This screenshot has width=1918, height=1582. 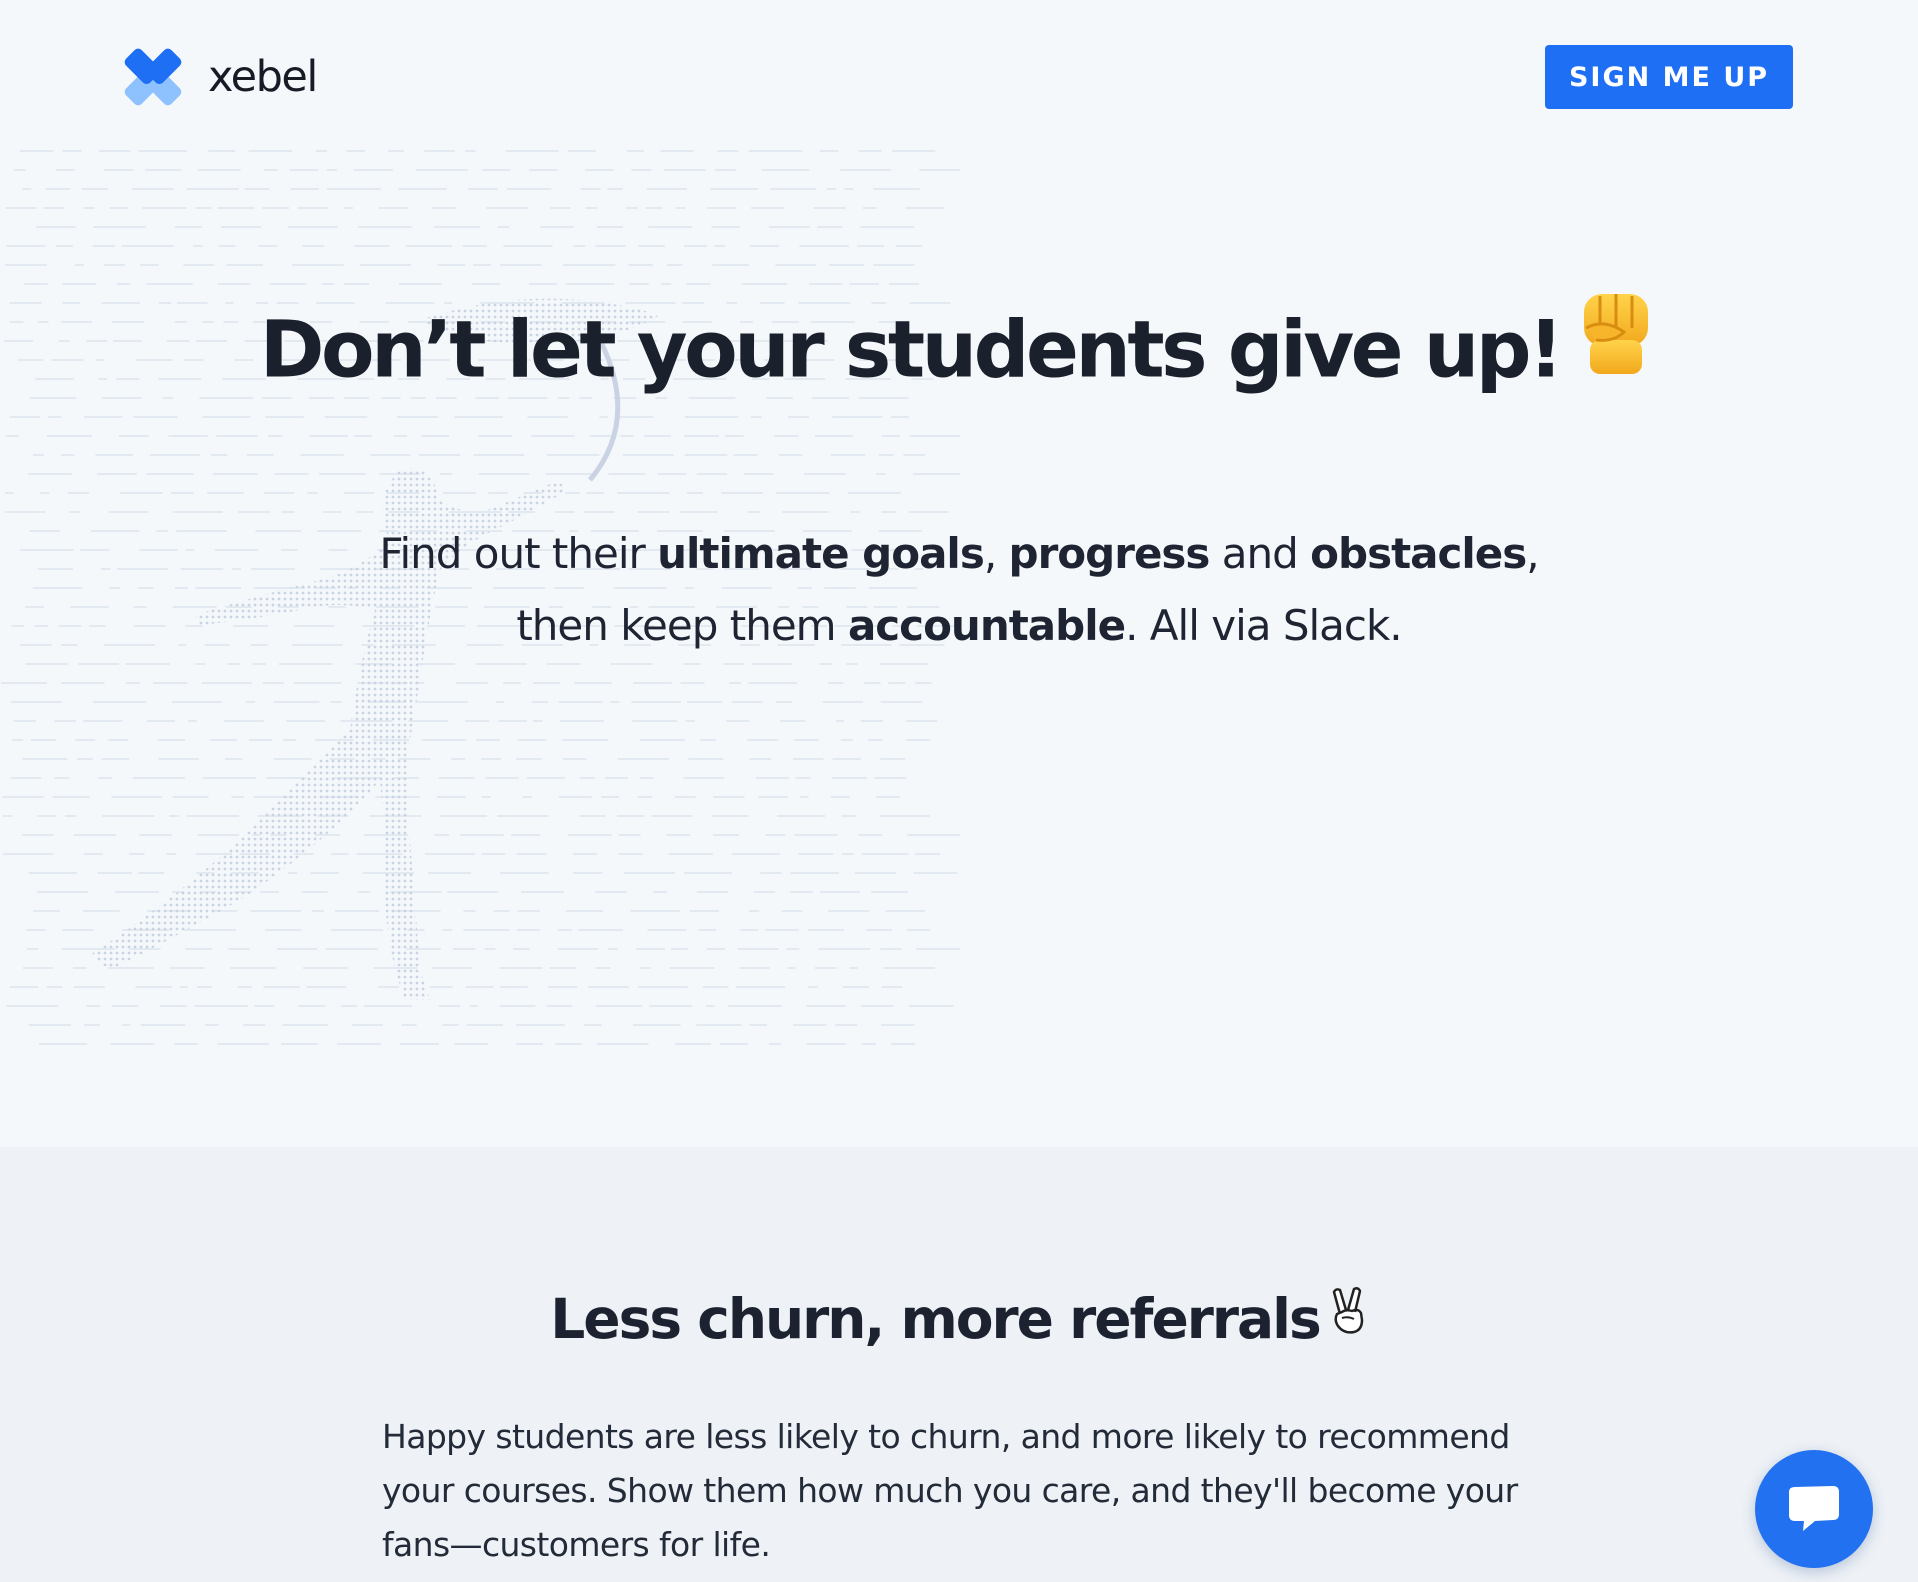 What do you see at coordinates (1814, 1509) in the screenshot?
I see `chat-widget-button` at bounding box center [1814, 1509].